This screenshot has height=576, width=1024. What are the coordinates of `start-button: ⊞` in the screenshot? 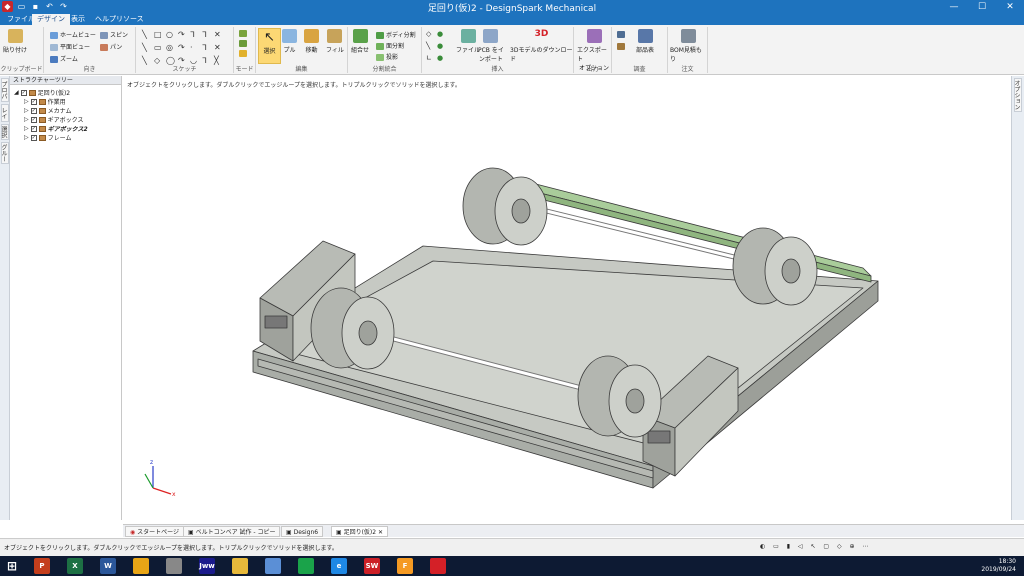 It's located at (12, 566).